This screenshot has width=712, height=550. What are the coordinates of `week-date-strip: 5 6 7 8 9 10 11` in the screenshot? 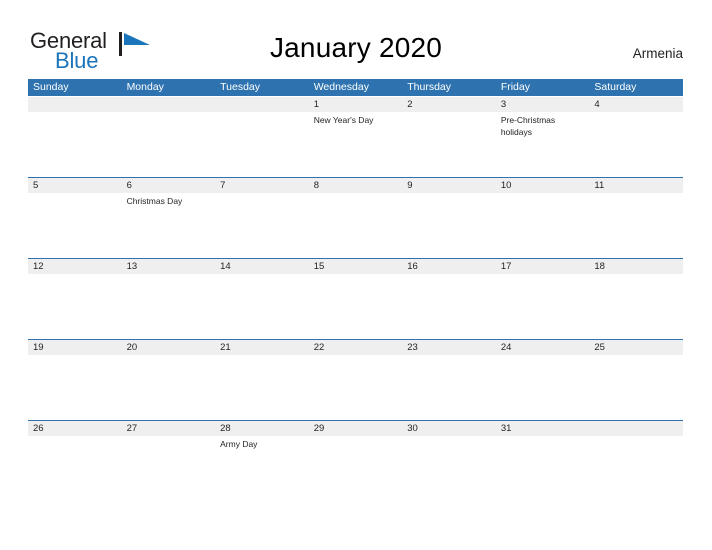 It's located at (355, 185).